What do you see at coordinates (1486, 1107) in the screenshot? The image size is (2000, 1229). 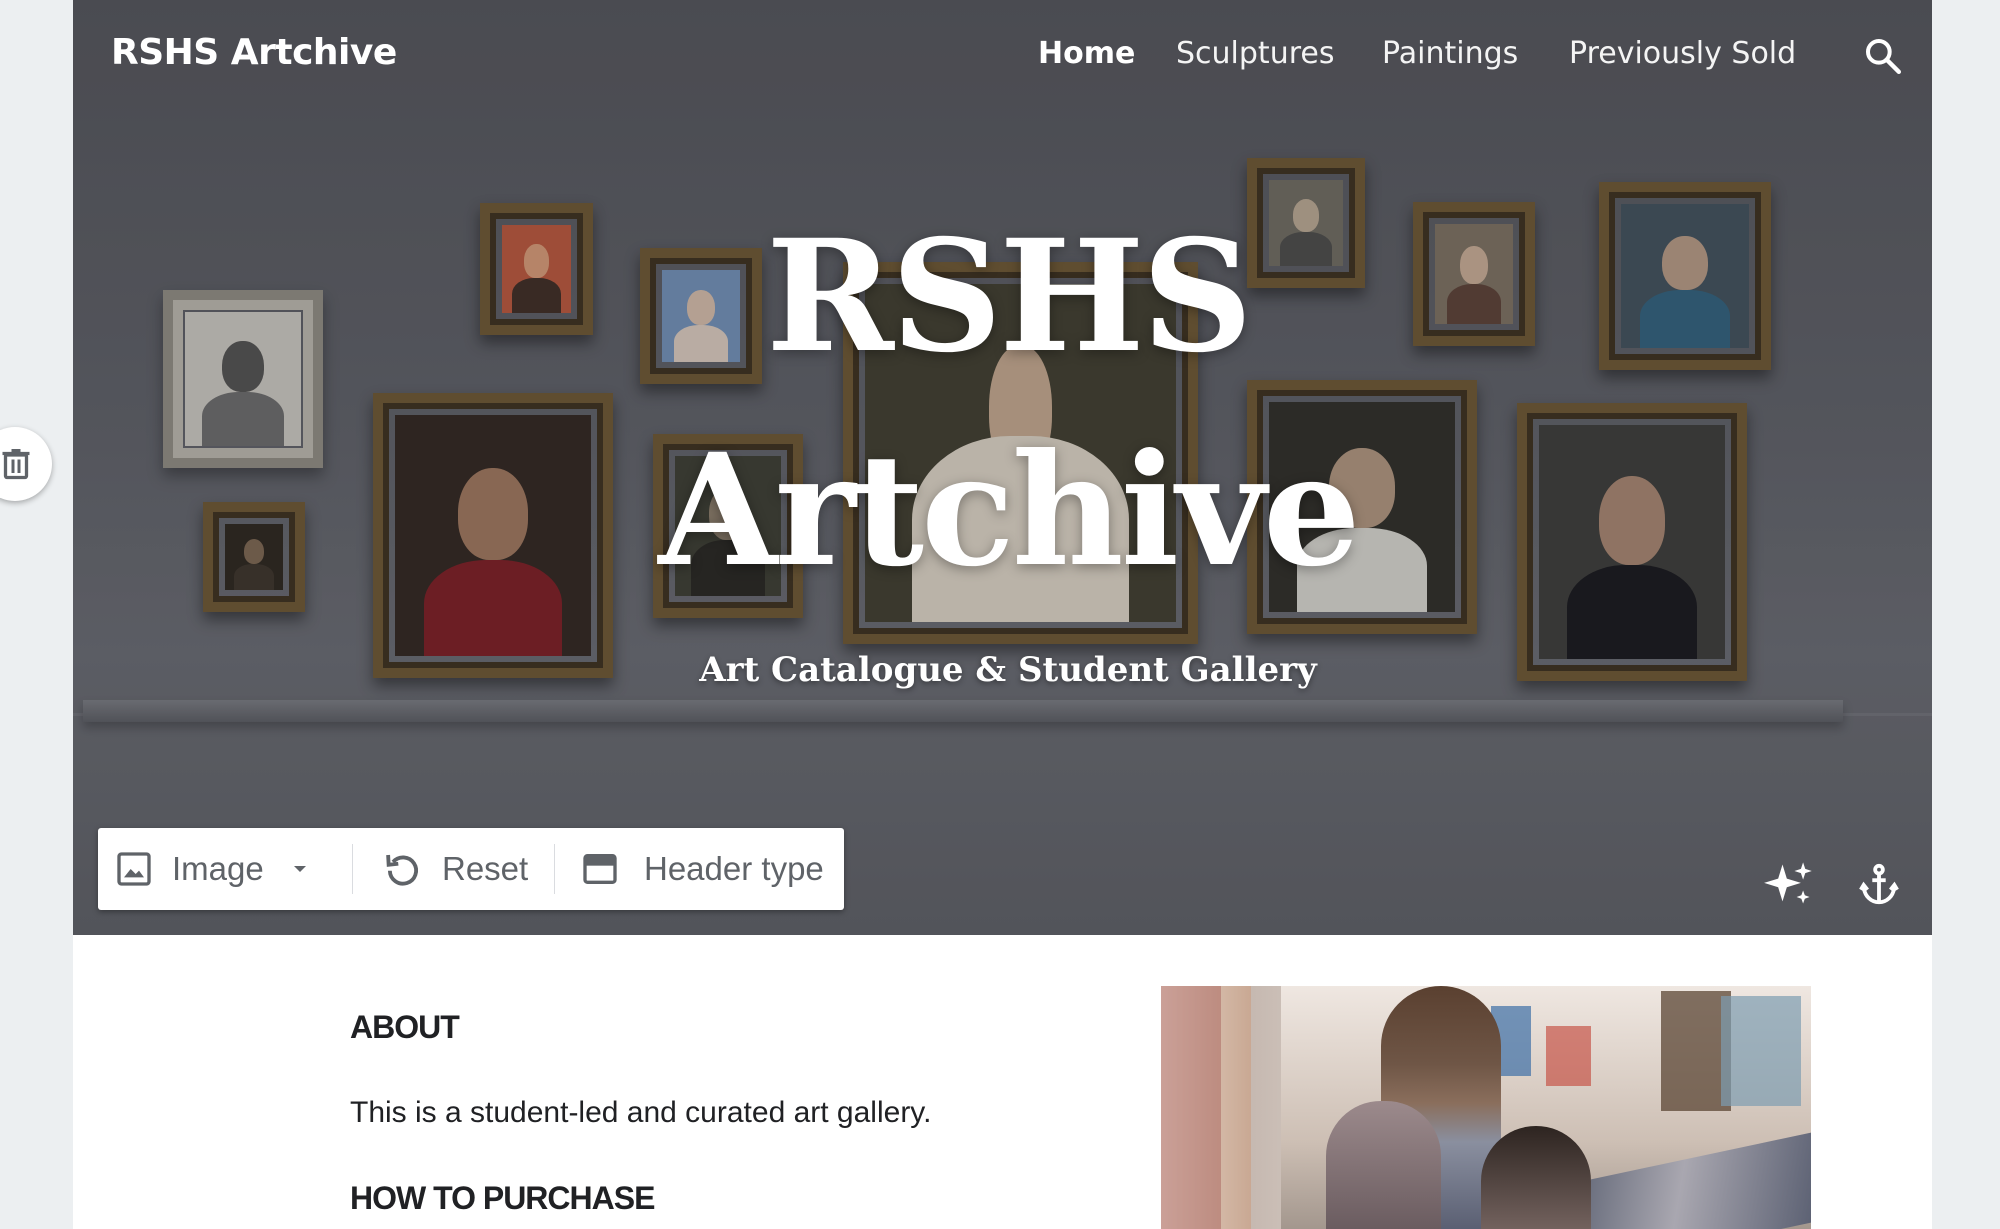 I see `students-painting-image` at bounding box center [1486, 1107].